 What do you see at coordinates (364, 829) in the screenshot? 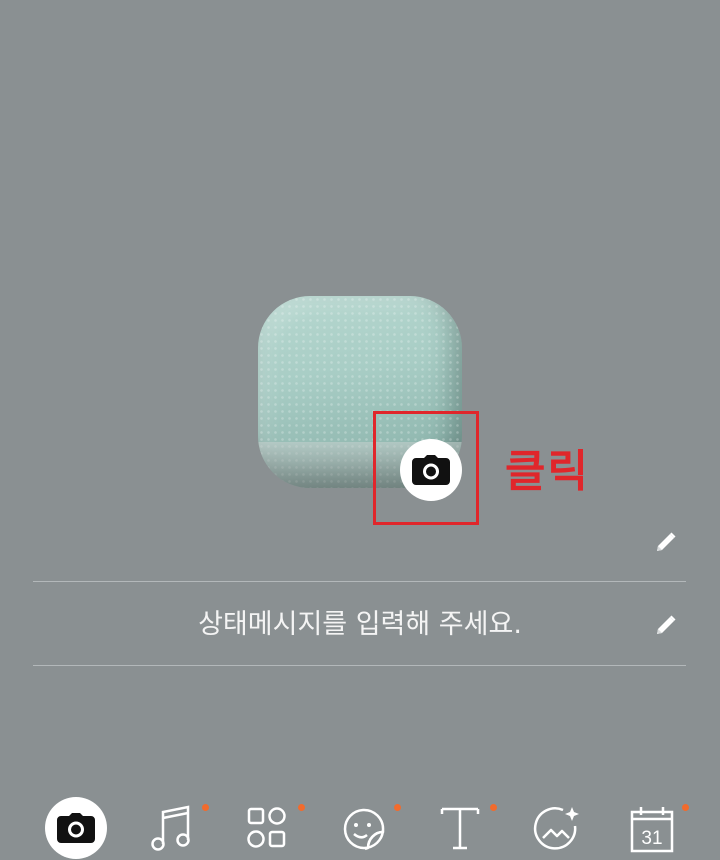
I see `sticker-icon` at bounding box center [364, 829].